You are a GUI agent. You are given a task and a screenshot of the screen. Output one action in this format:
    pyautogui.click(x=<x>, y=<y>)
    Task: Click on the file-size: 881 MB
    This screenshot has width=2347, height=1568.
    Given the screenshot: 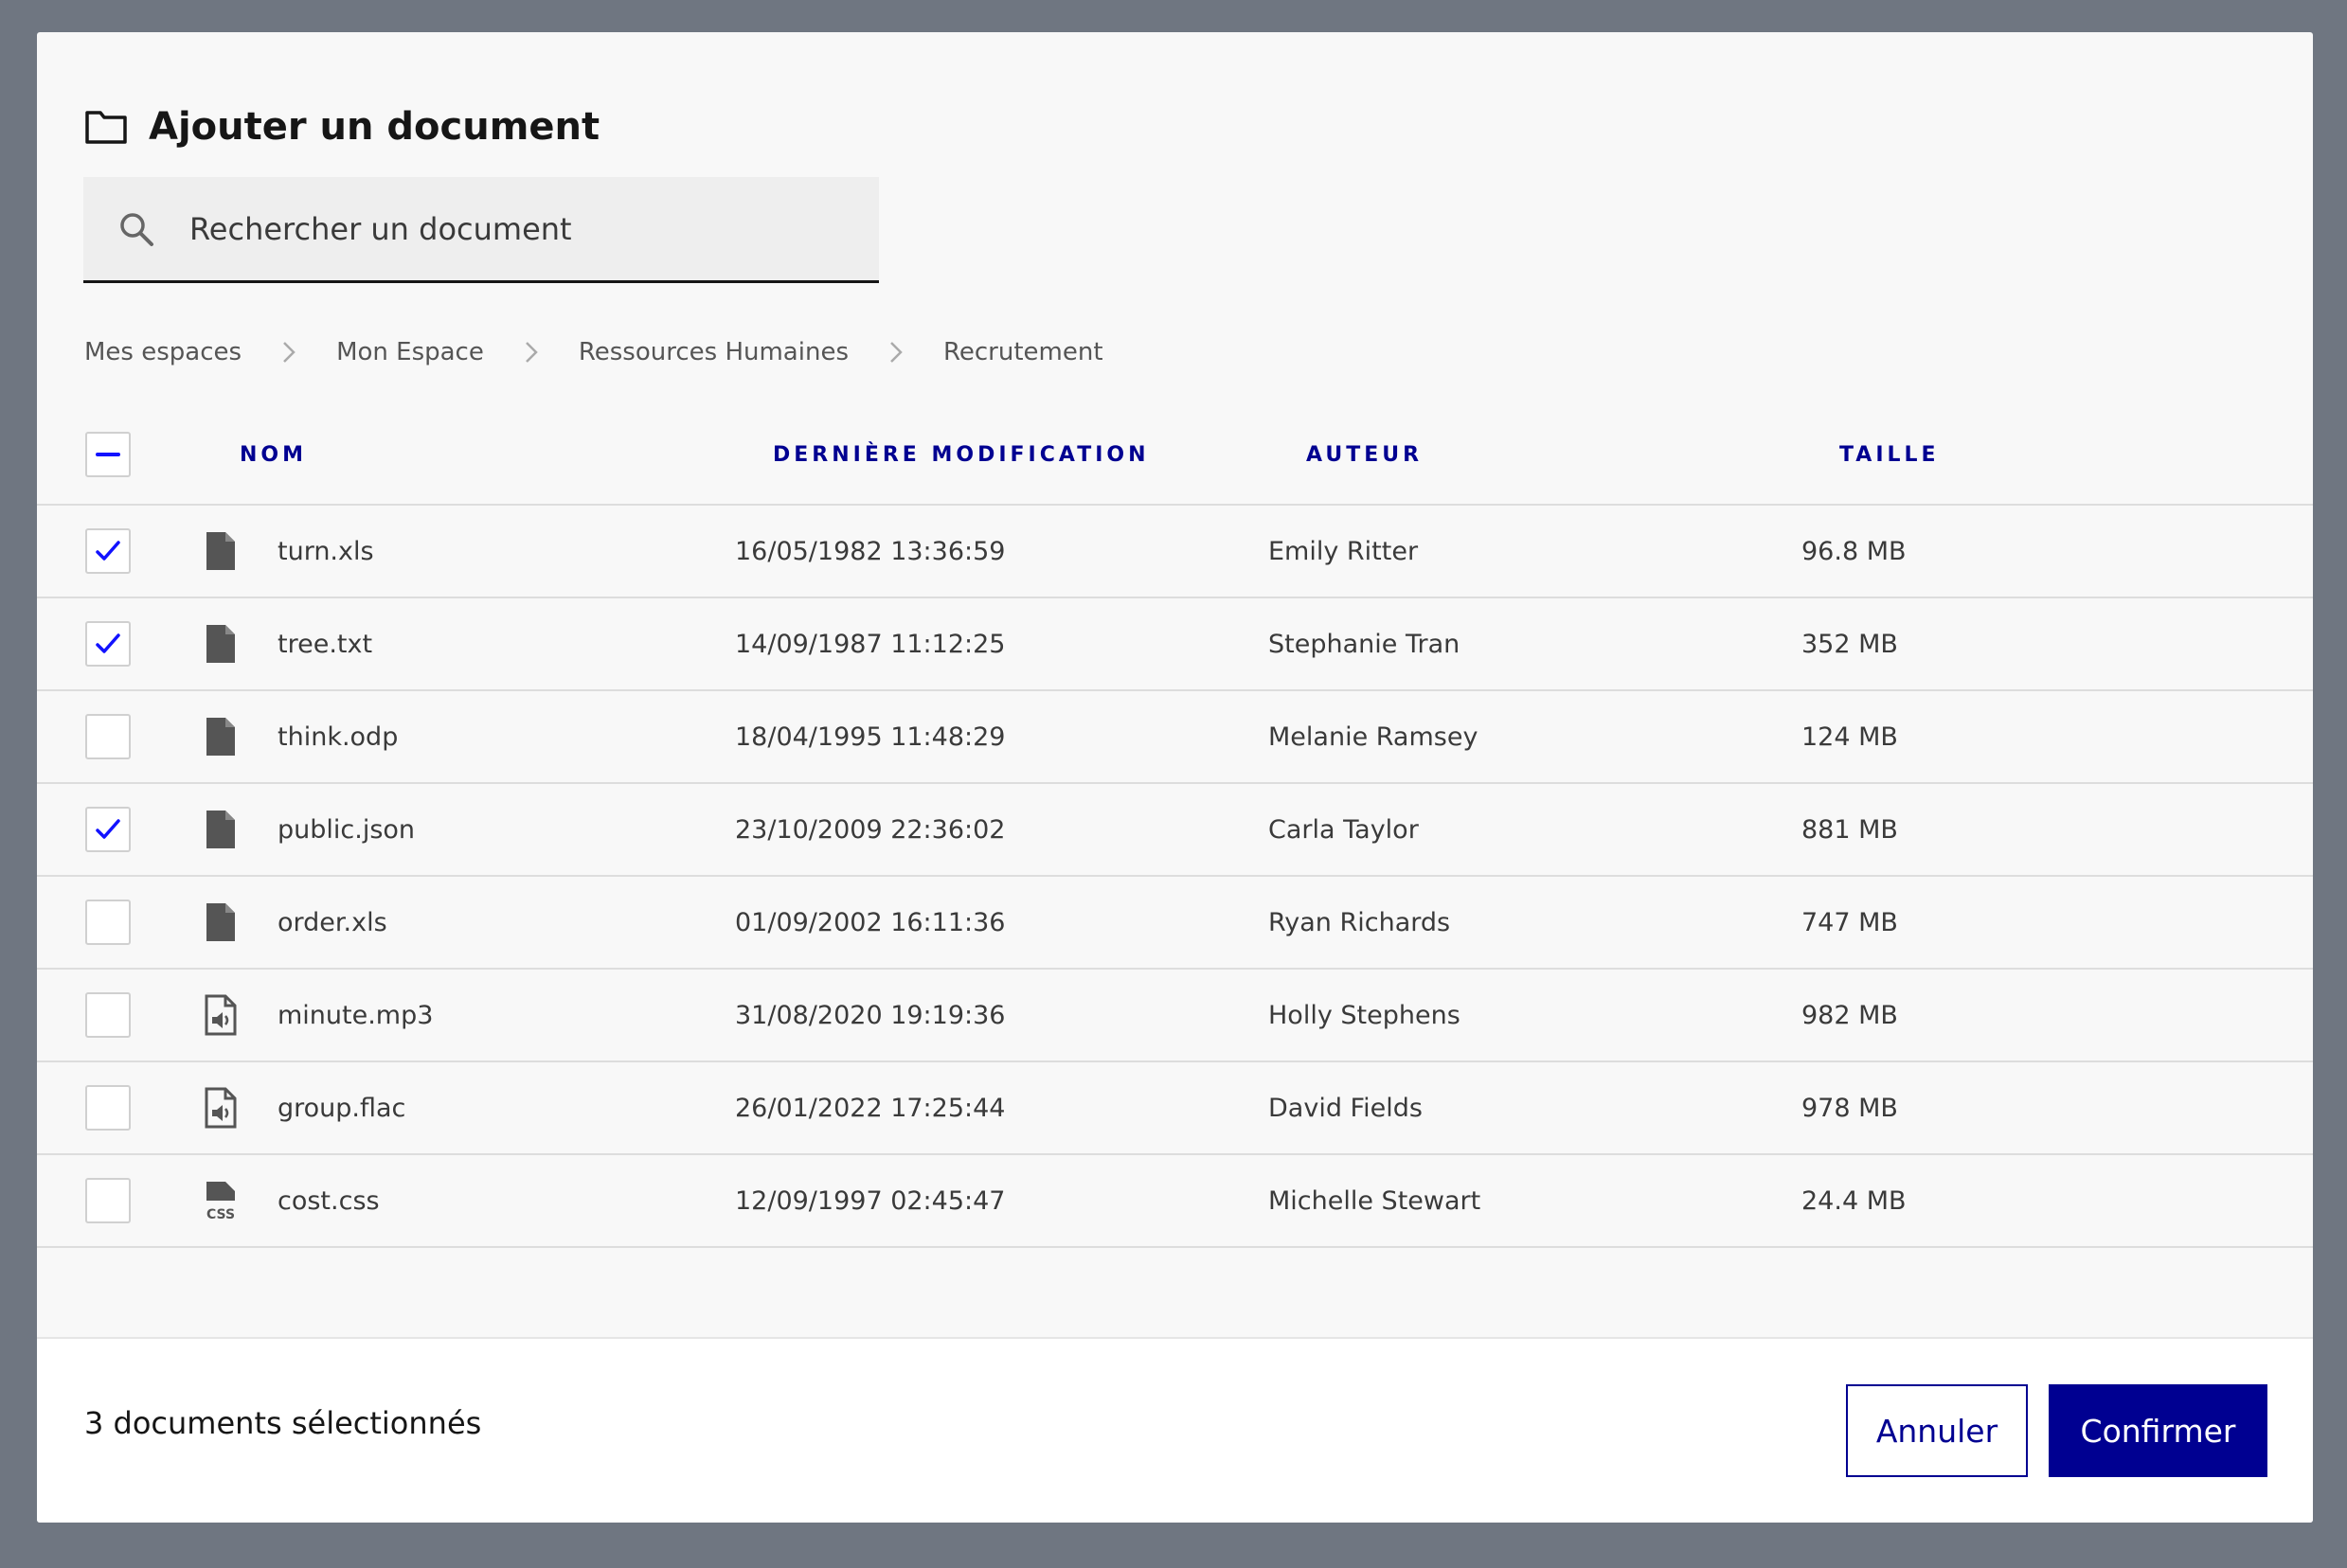 What is the action you would take?
    pyautogui.click(x=1849, y=829)
    